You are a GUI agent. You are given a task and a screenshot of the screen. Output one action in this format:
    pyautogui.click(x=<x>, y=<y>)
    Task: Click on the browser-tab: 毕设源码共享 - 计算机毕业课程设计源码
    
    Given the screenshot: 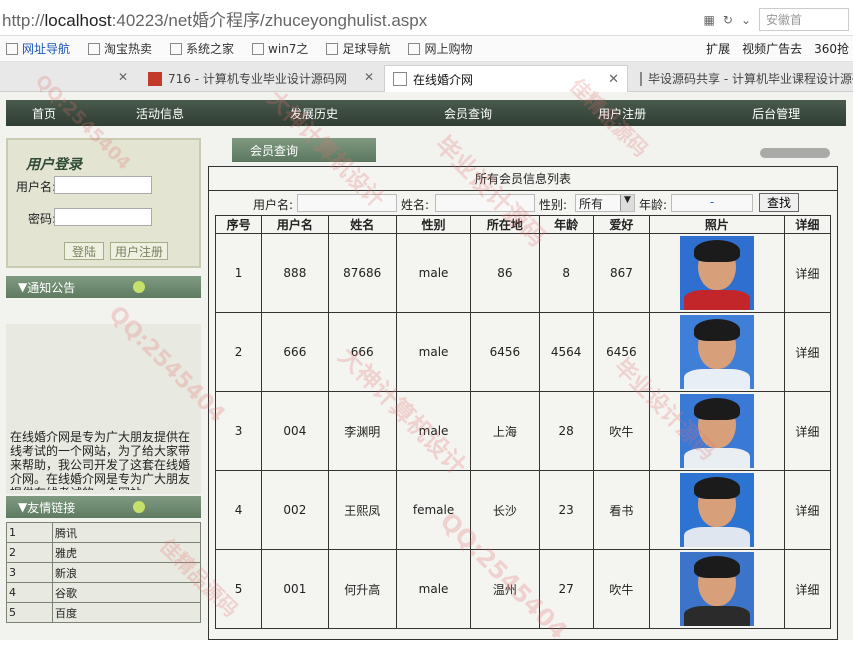 What is the action you would take?
    pyautogui.click(x=742, y=78)
    